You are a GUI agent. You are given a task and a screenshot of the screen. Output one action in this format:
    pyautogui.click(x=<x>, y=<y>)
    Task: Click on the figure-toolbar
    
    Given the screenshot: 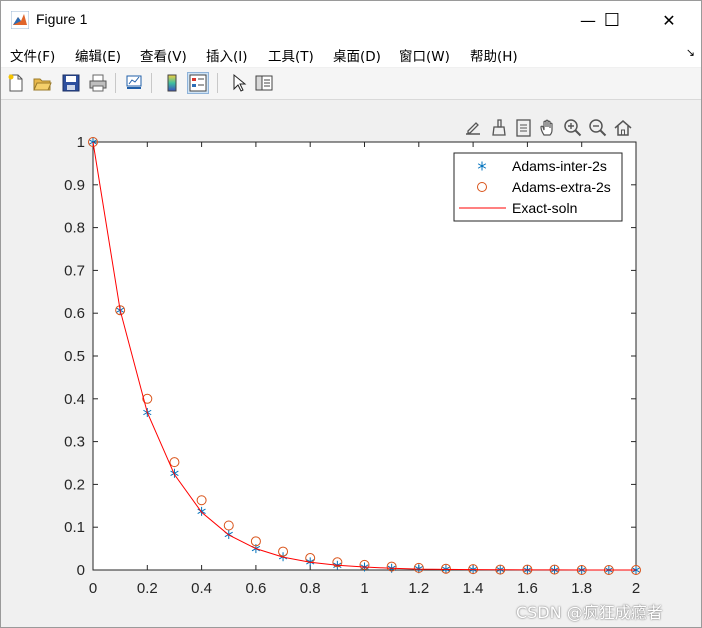 What is the action you would take?
    pyautogui.click(x=351, y=84)
    